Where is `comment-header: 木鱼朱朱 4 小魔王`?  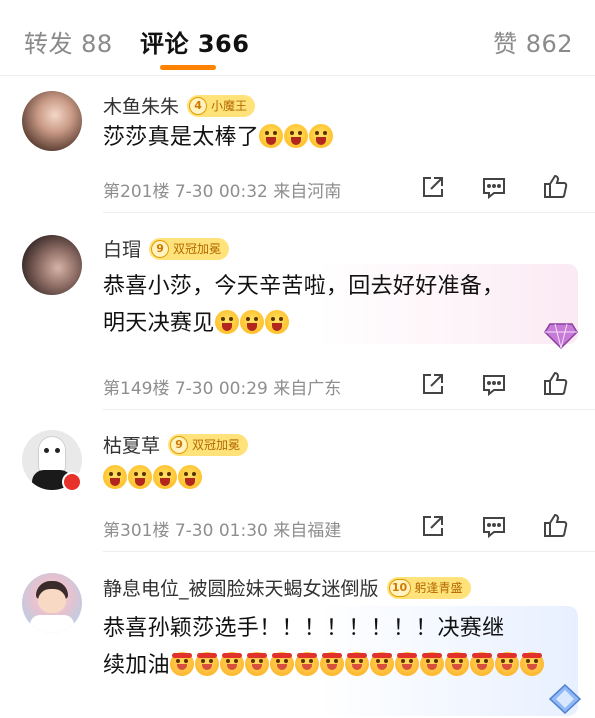 comment-header: 木鱼朱朱 4 小魔王 is located at coordinates (179, 105).